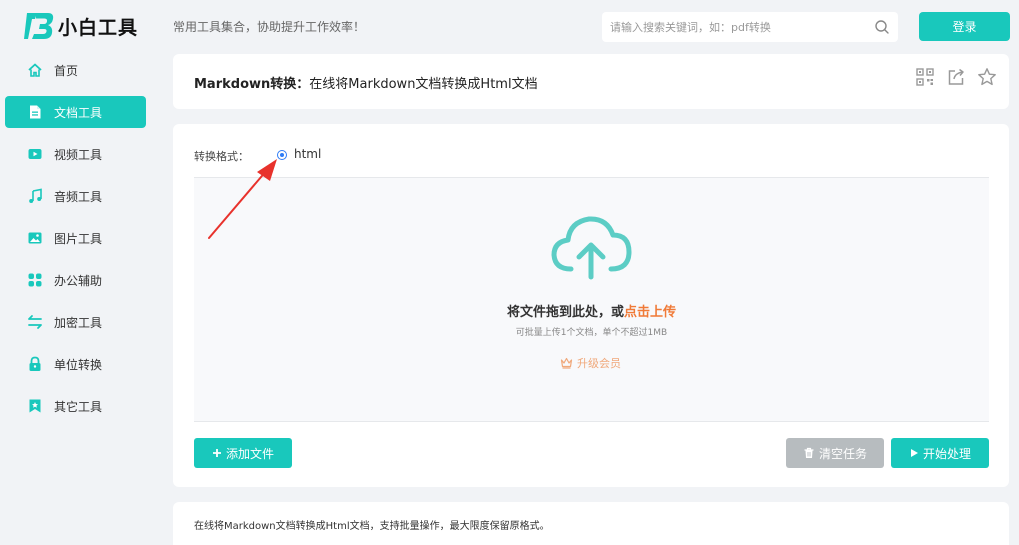 The height and width of the screenshot is (545, 1019). I want to click on page-title: Markdown转换：在线将Markdown文档转换成Html文档, so click(366, 82).